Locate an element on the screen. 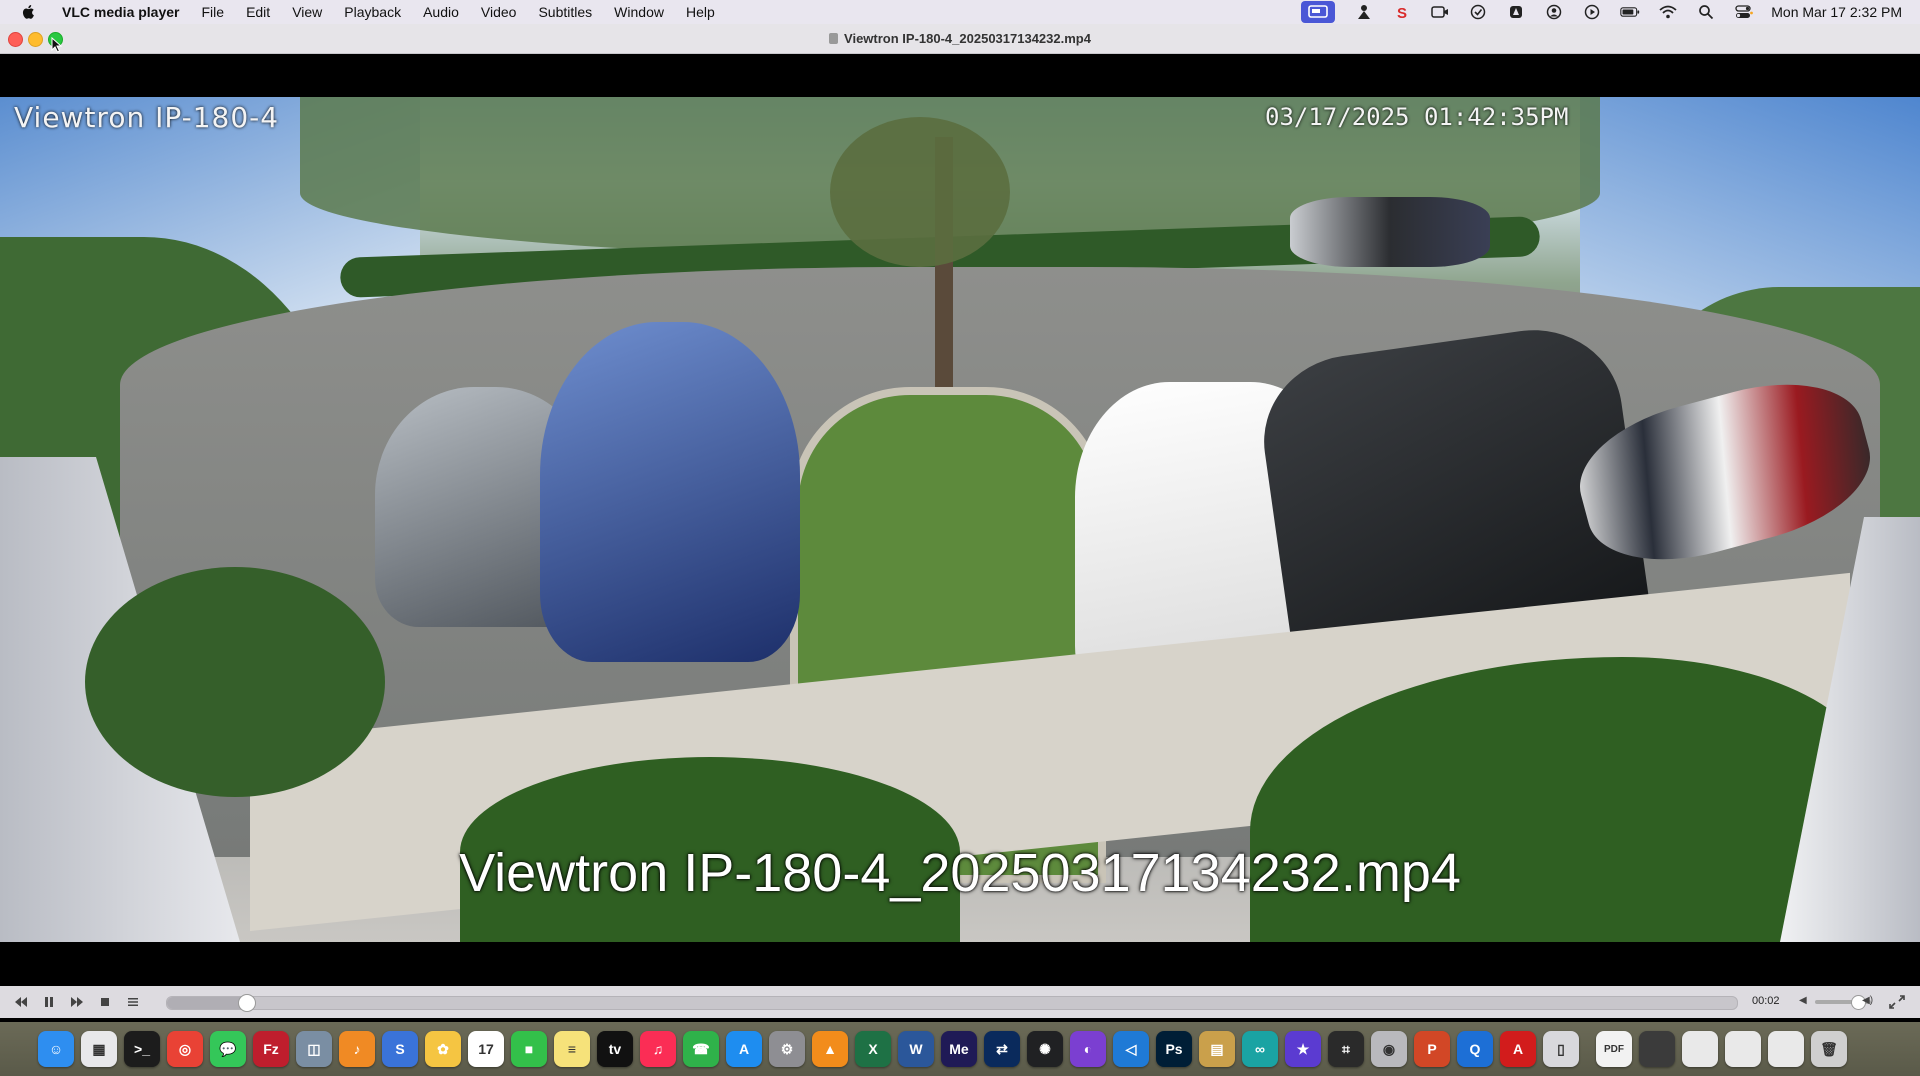 The image size is (1920, 1076). stop-icon is located at coordinates (105, 1002).